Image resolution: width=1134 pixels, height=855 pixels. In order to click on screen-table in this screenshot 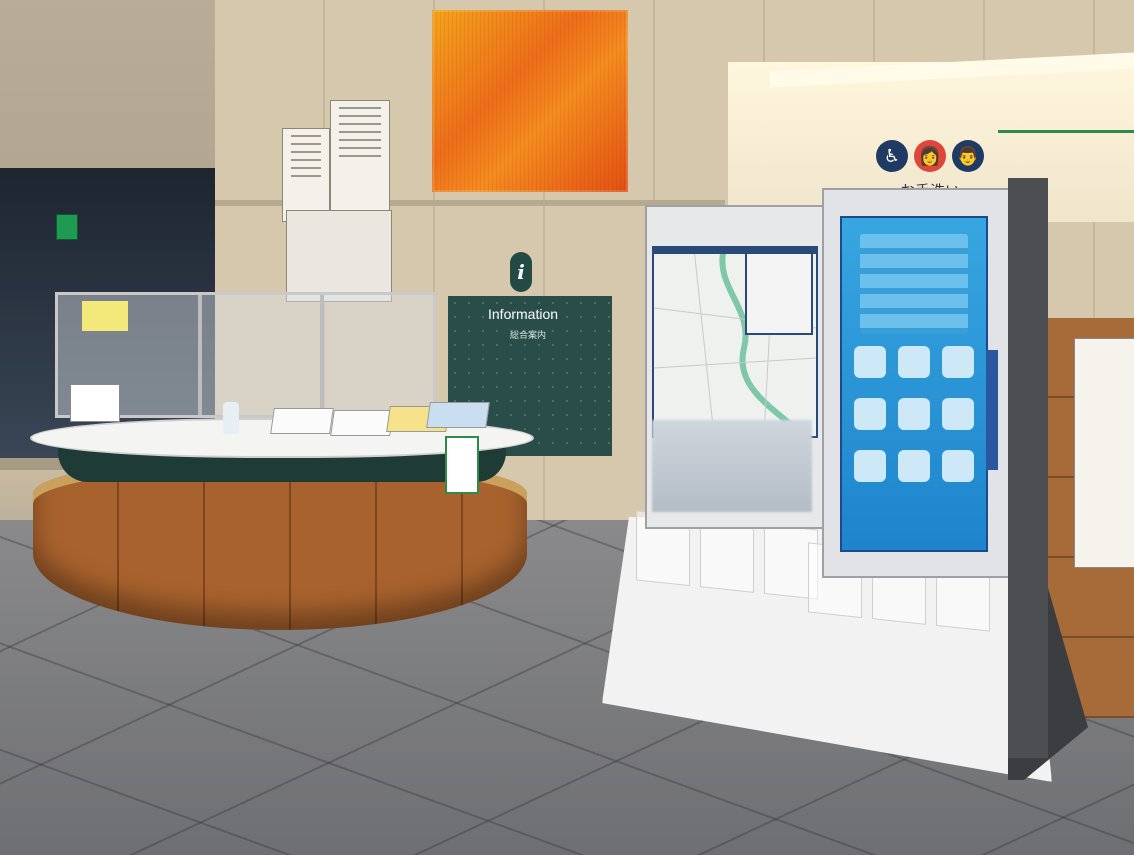, I will do `click(914, 284)`.